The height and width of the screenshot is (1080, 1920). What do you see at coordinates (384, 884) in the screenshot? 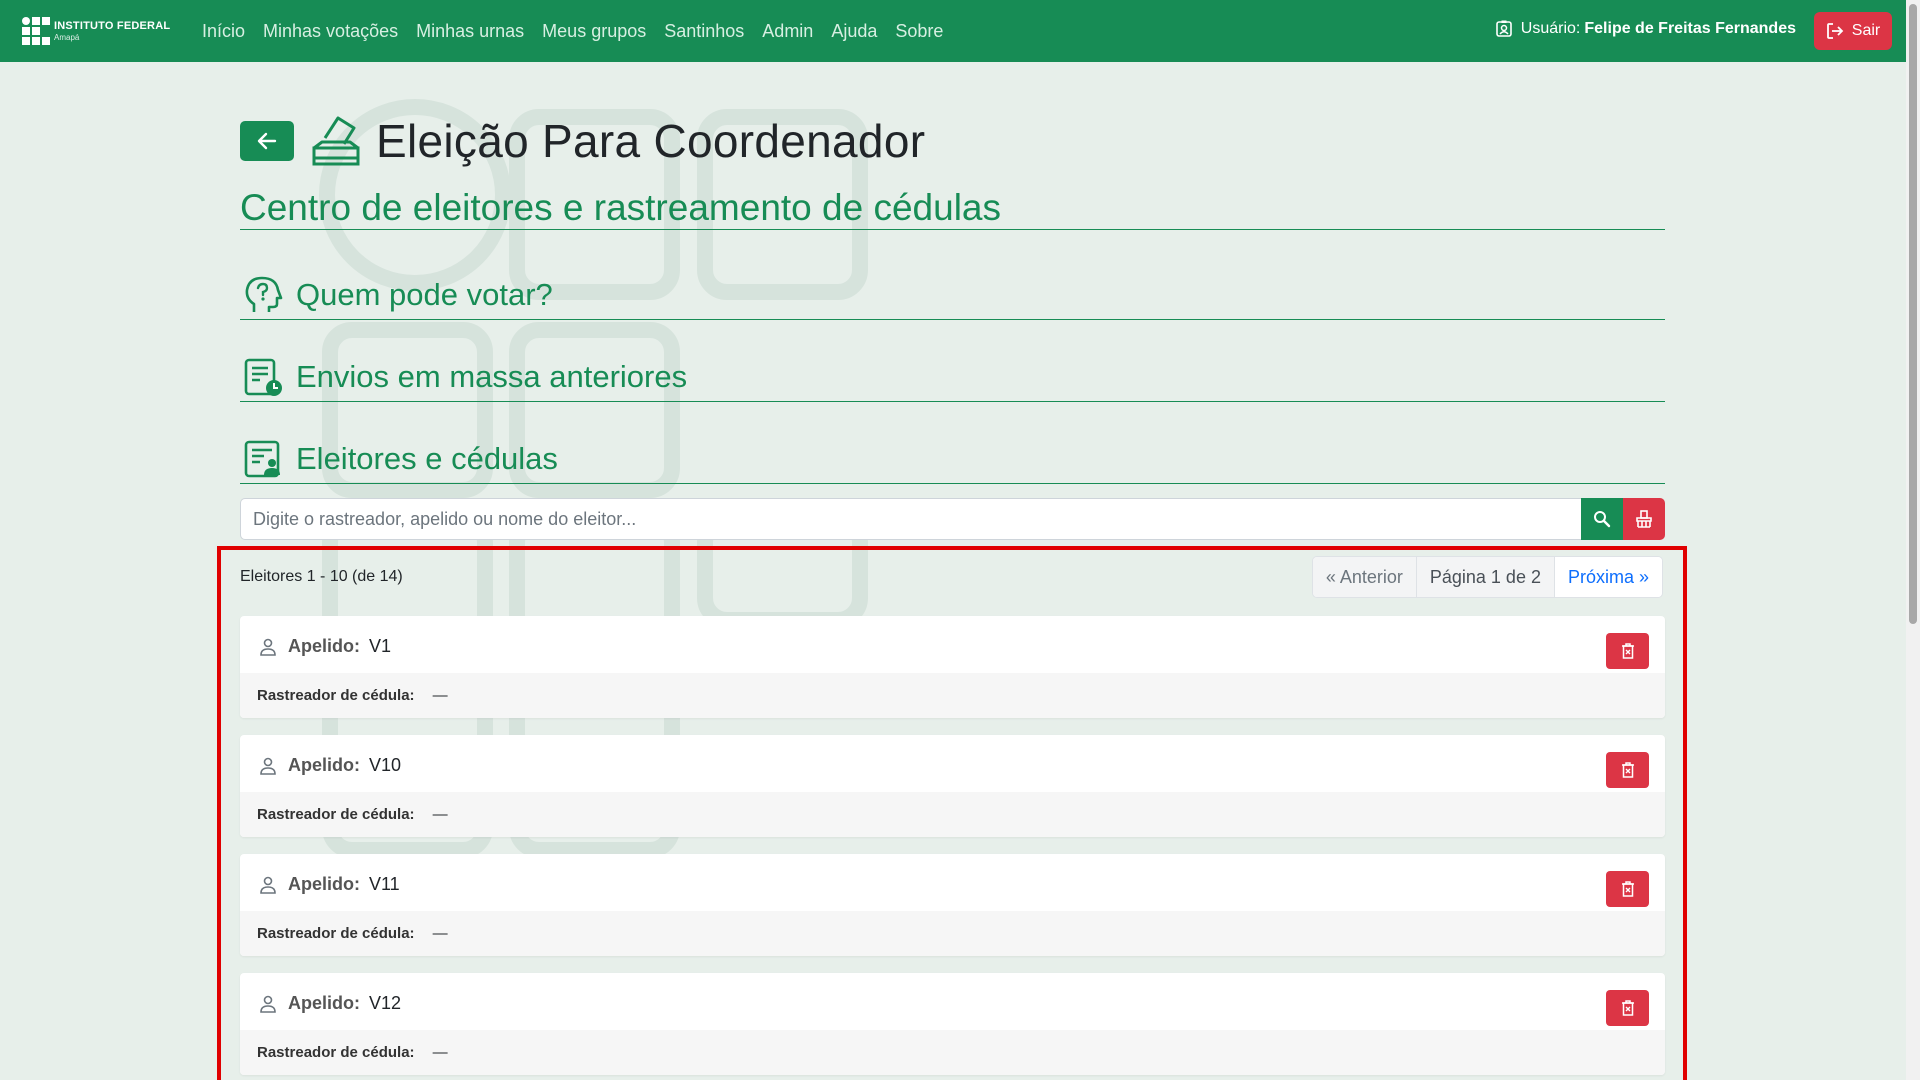
I see `nickname-value: V11` at bounding box center [384, 884].